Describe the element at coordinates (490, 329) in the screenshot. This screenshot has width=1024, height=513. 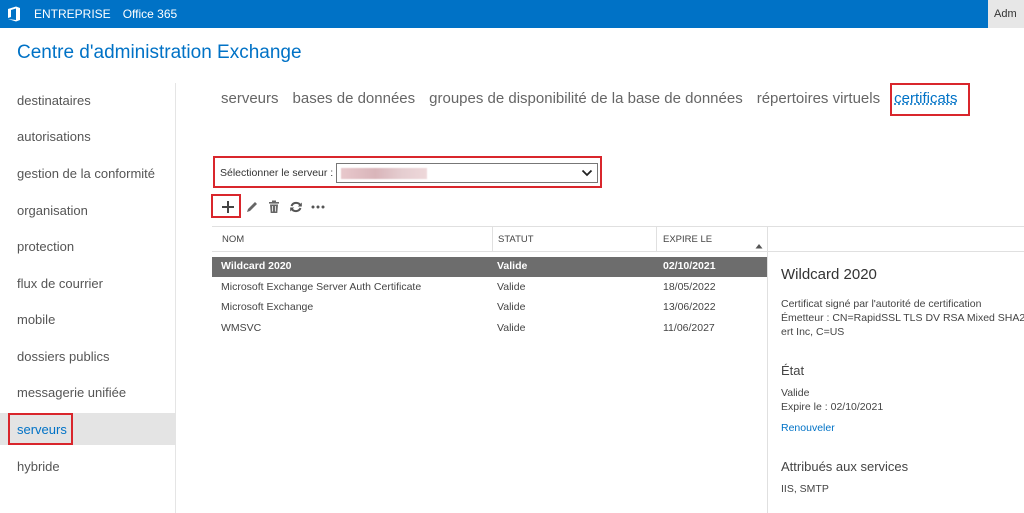
I see `table-row: WMSVC Valide 11/06/2027` at that location.